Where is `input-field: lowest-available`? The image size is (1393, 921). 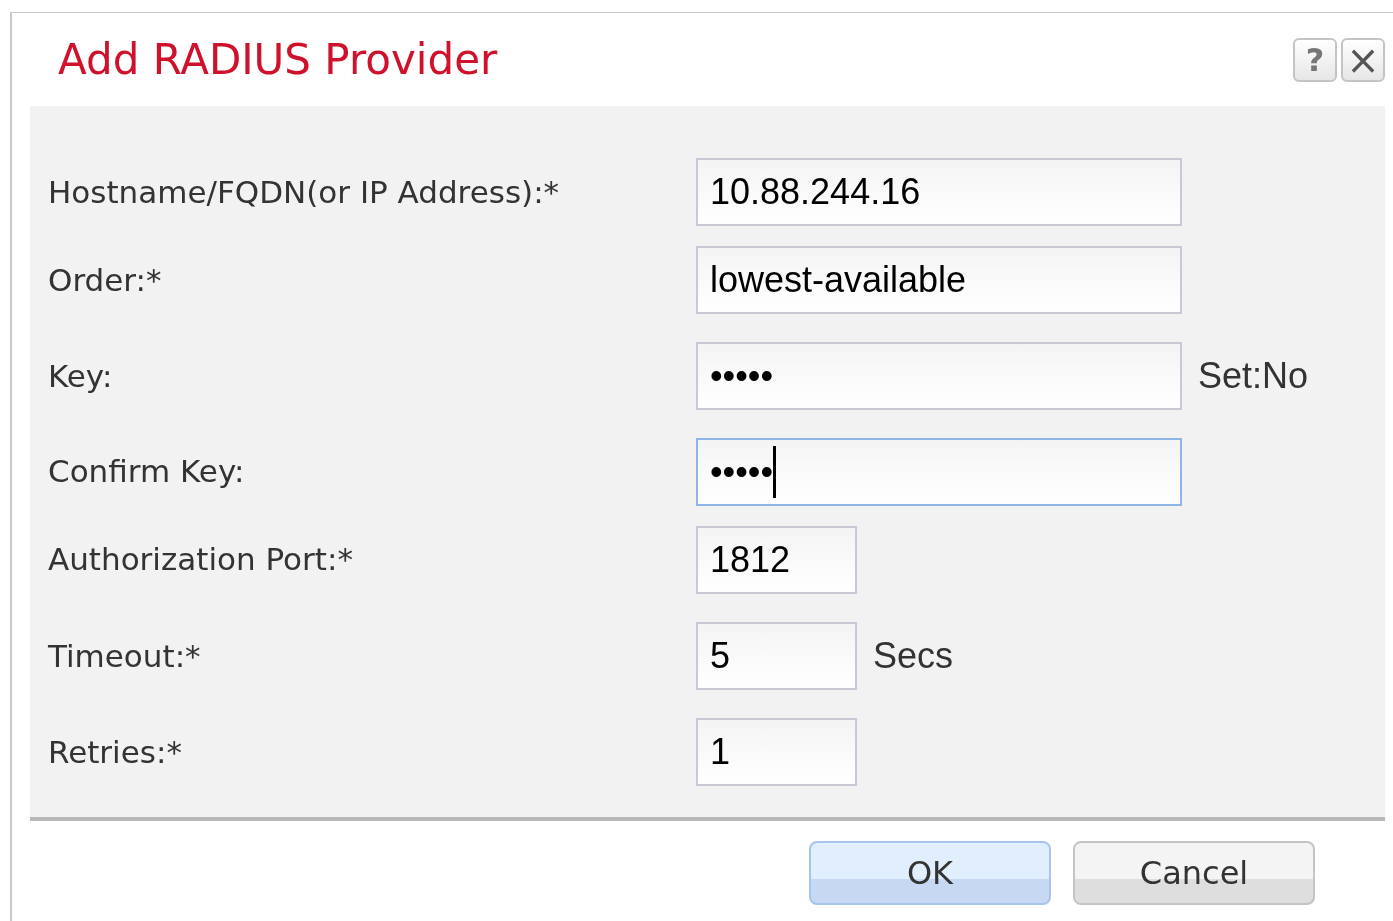
input-field: lowest-available is located at coordinates (939, 280).